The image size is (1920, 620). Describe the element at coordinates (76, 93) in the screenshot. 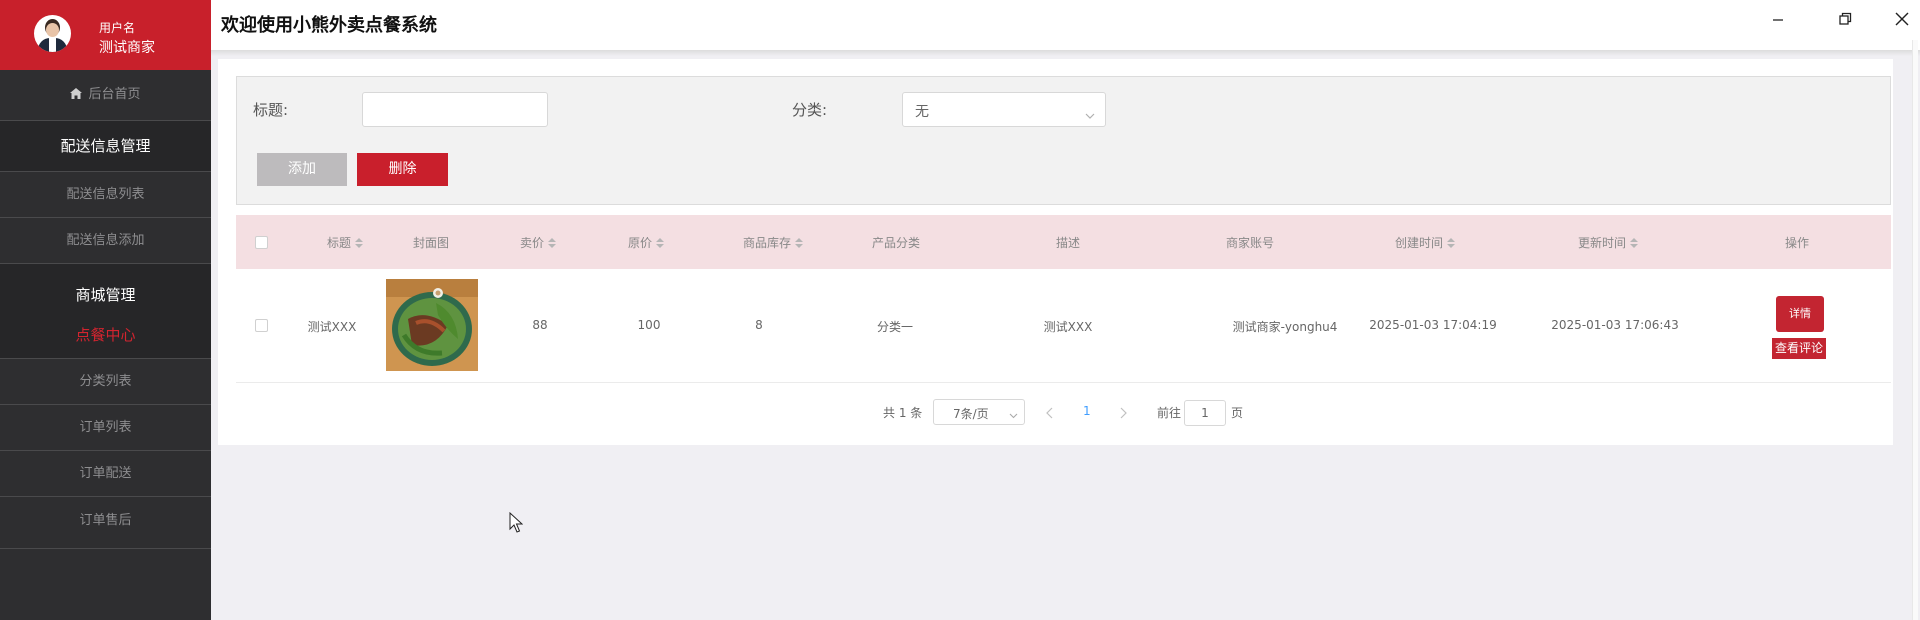

I see `home-icon` at that location.